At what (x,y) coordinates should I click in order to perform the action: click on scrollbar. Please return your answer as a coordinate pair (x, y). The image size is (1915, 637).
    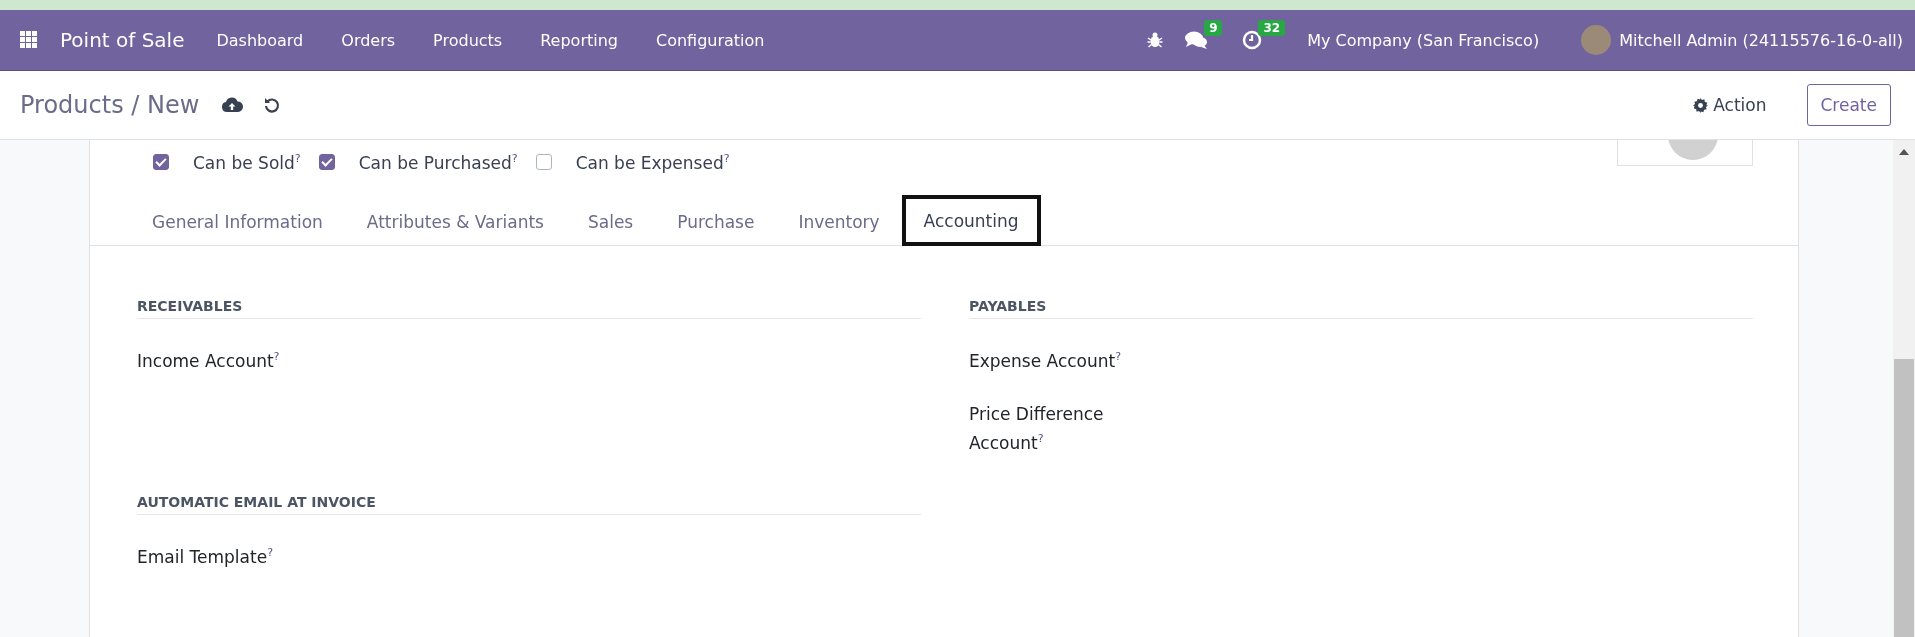
    Looking at the image, I should click on (1904, 388).